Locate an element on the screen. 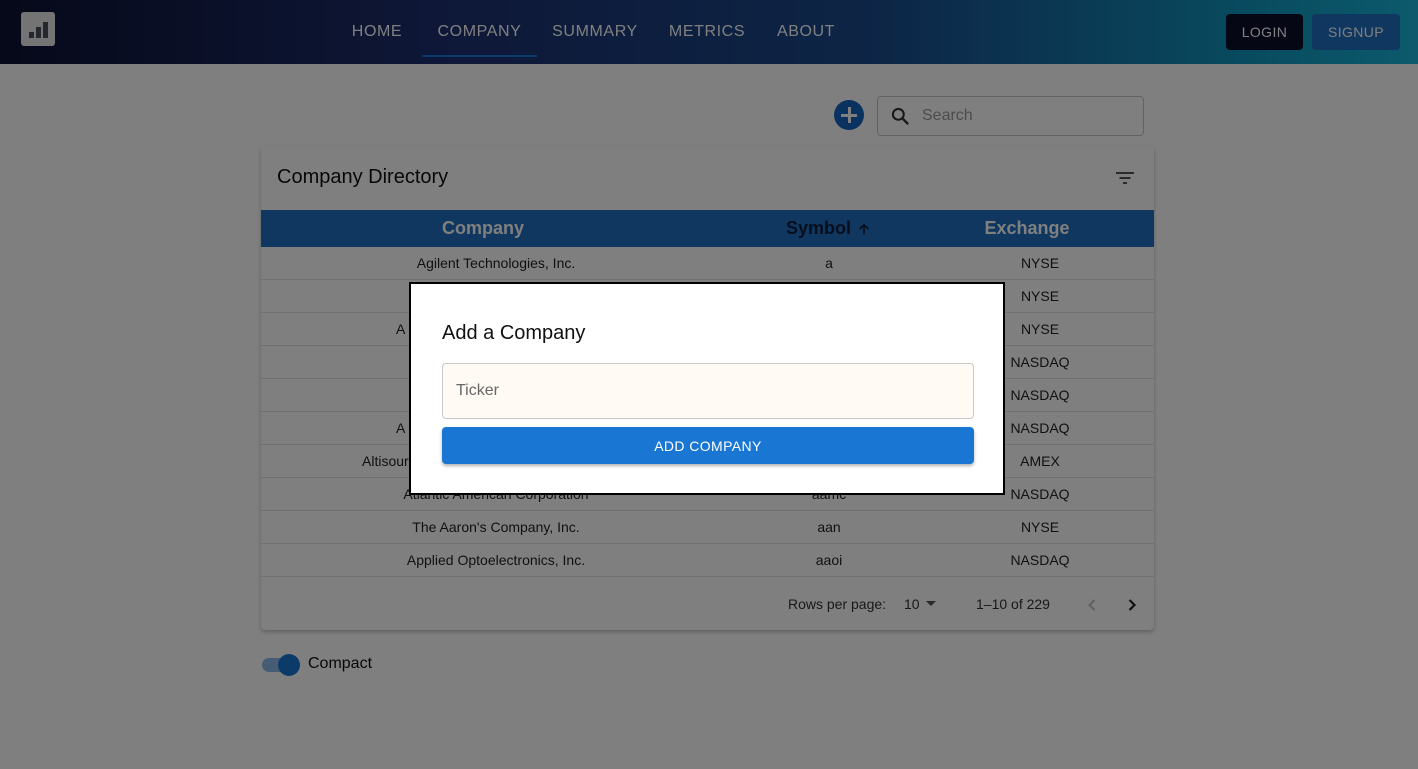 The height and width of the screenshot is (769, 1418). dialog-title: Add a Company is located at coordinates (514, 333).